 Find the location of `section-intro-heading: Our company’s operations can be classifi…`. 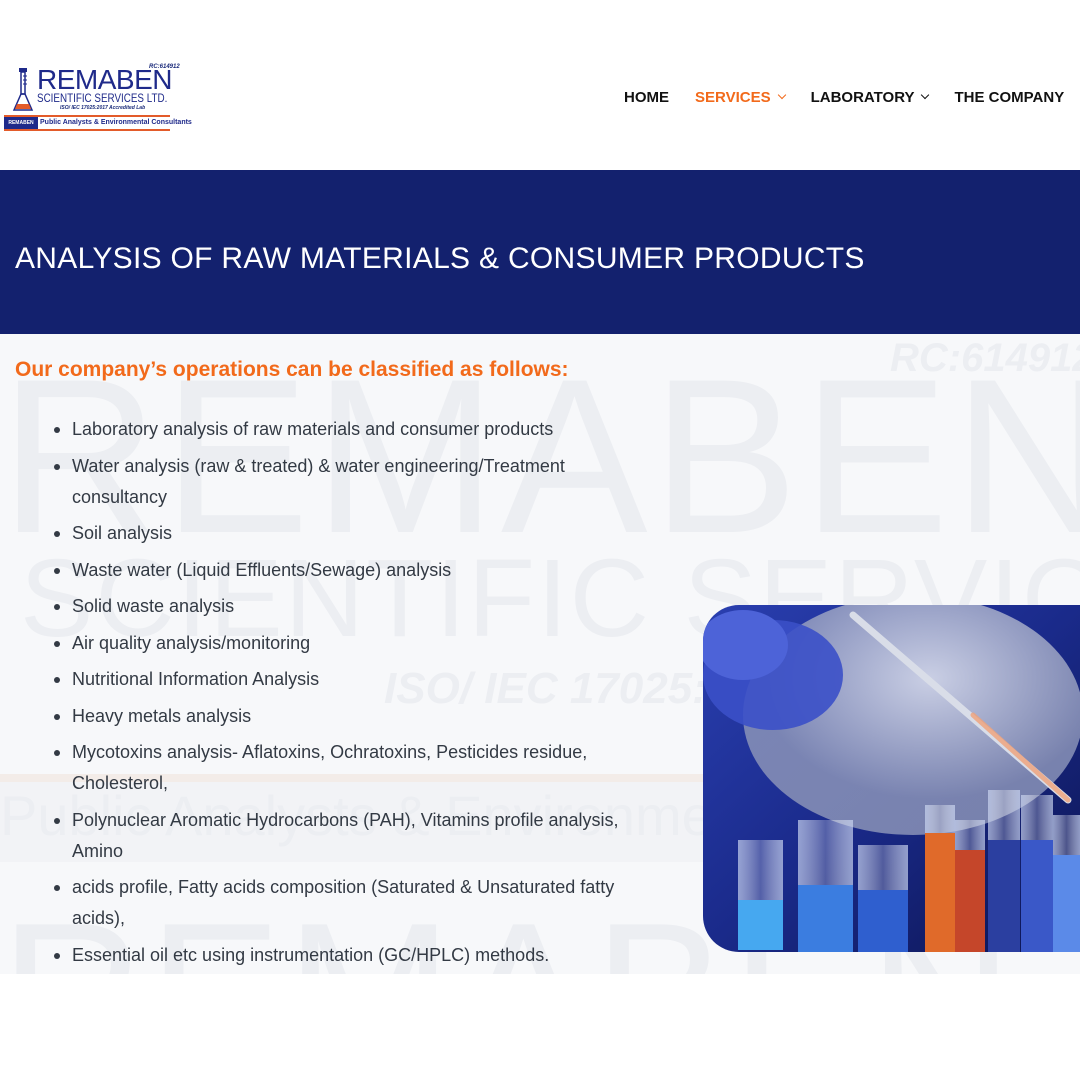

section-intro-heading: Our company’s operations can be classifi… is located at coordinates (292, 369).